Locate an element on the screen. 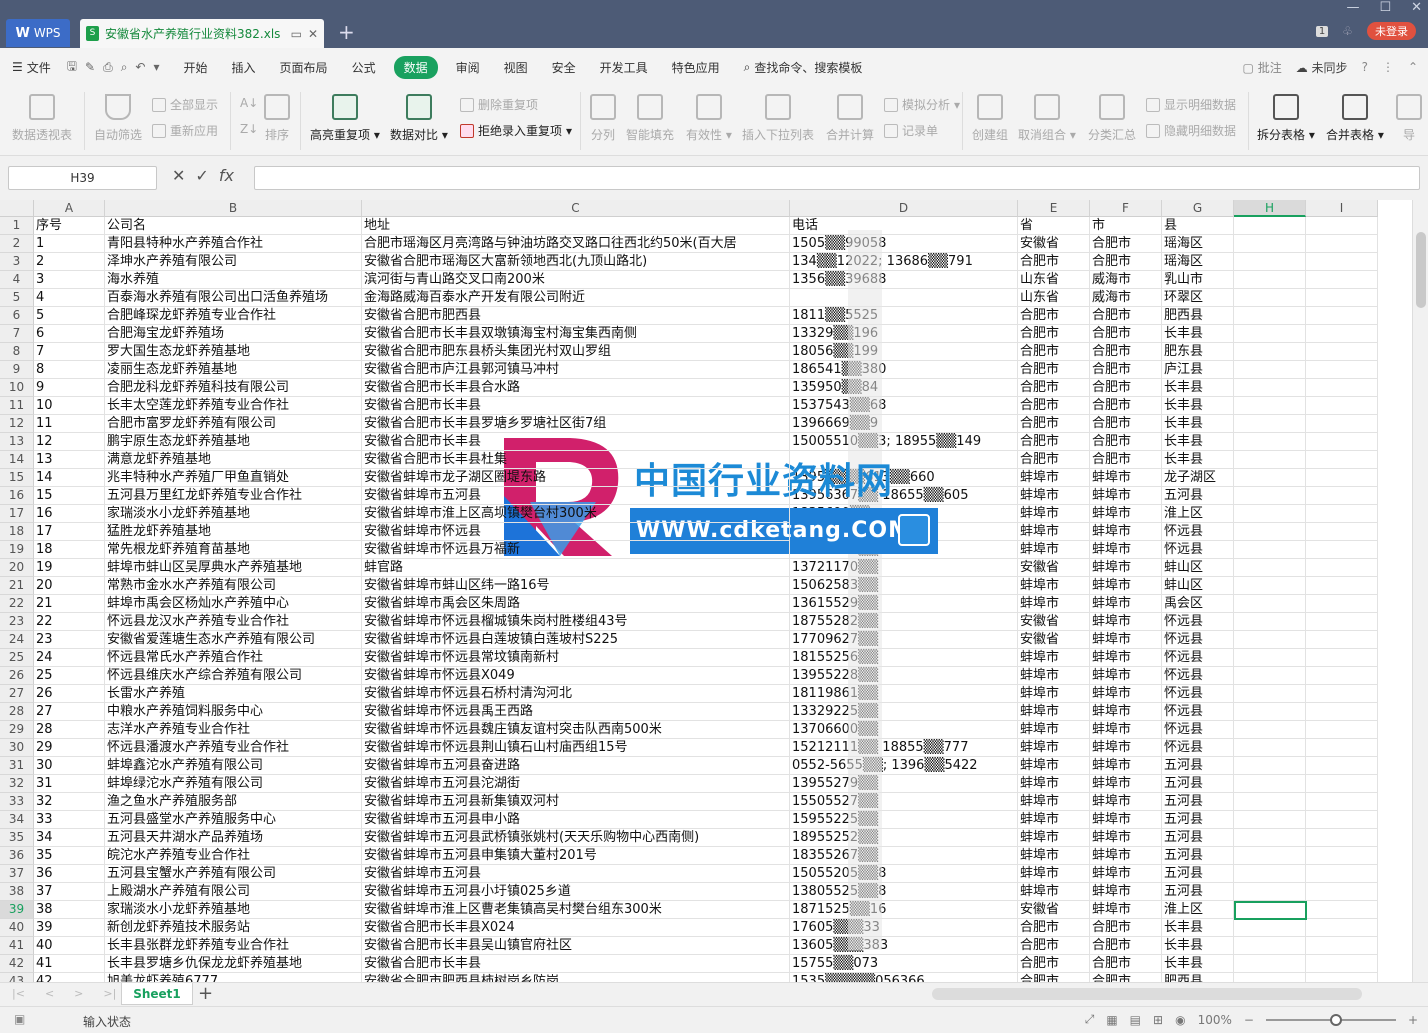 The width and height of the screenshot is (1428, 1033). delete-duplicates-button: 删除重复项 is located at coordinates (499, 104).